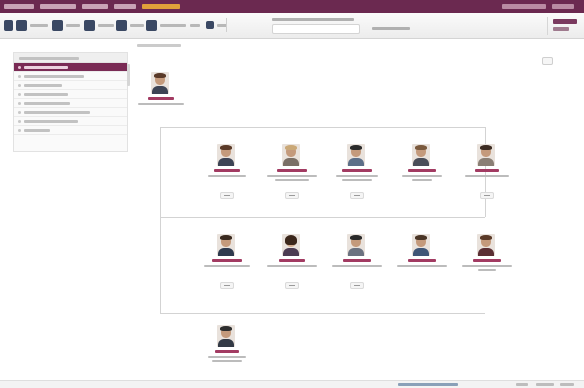 Image resolution: width=584 pixels, height=388 pixels. What do you see at coordinates (316, 29) in the screenshot?
I see `search-field` at bounding box center [316, 29].